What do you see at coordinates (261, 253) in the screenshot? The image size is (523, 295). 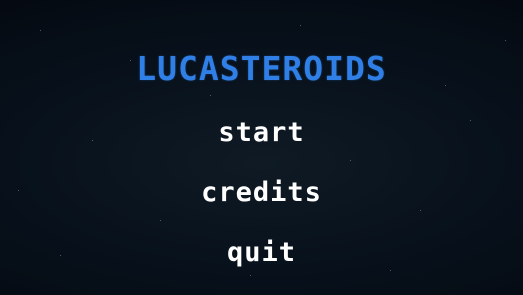 I see `quit-button: quit` at bounding box center [261, 253].